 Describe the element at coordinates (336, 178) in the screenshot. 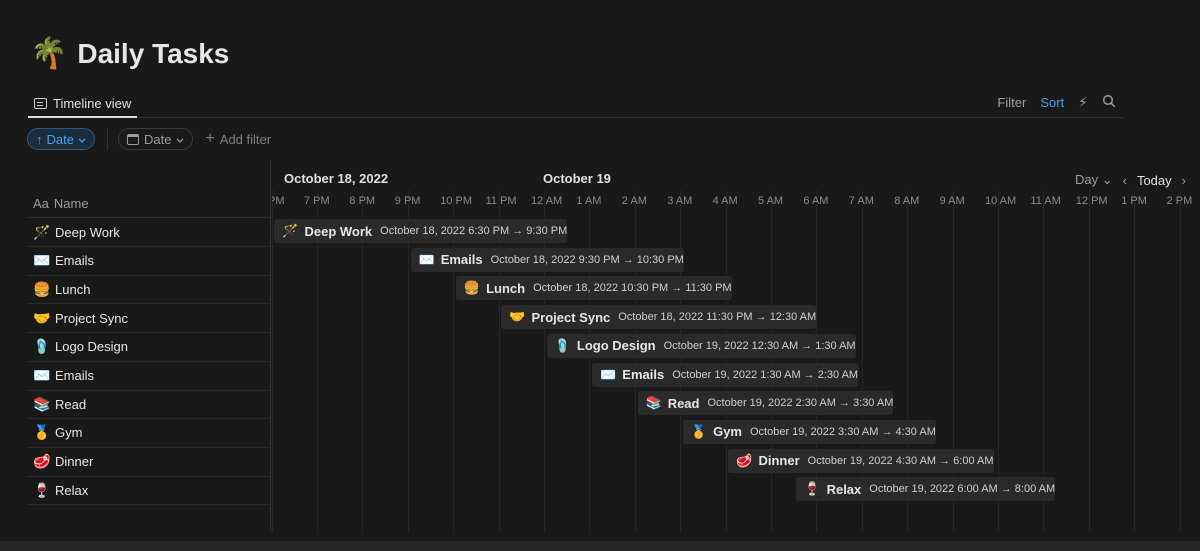

I see `date-label: October 18, 2022` at that location.